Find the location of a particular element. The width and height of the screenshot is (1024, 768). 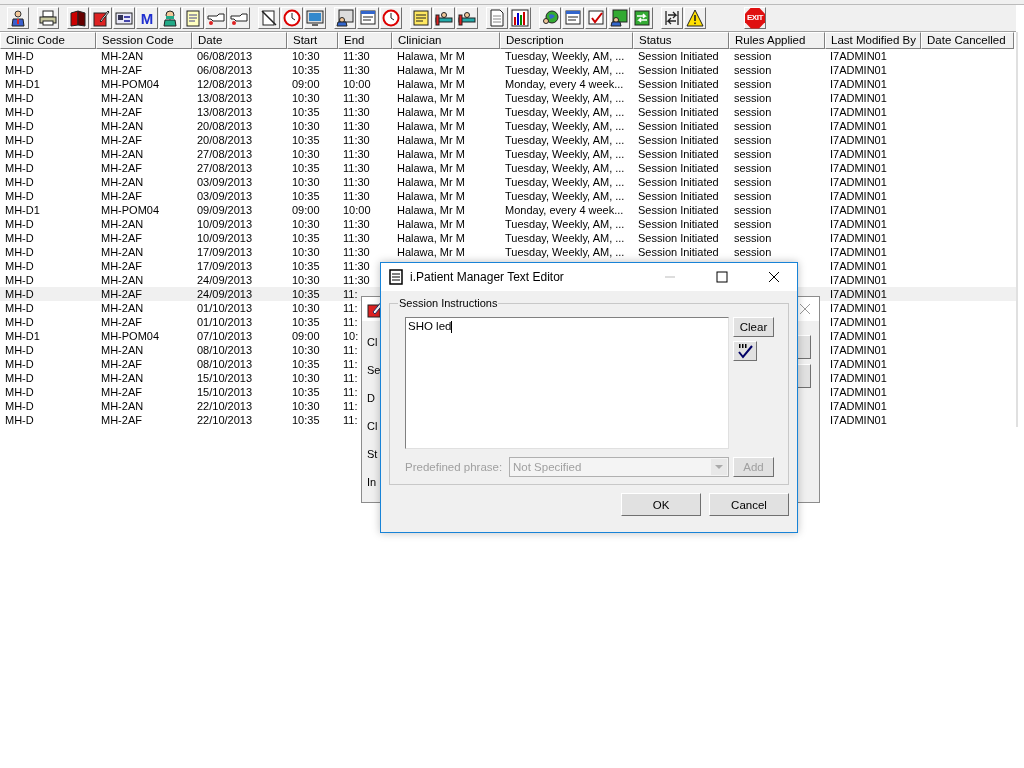

table-cell: 27/08/2013 is located at coordinates (225, 154).